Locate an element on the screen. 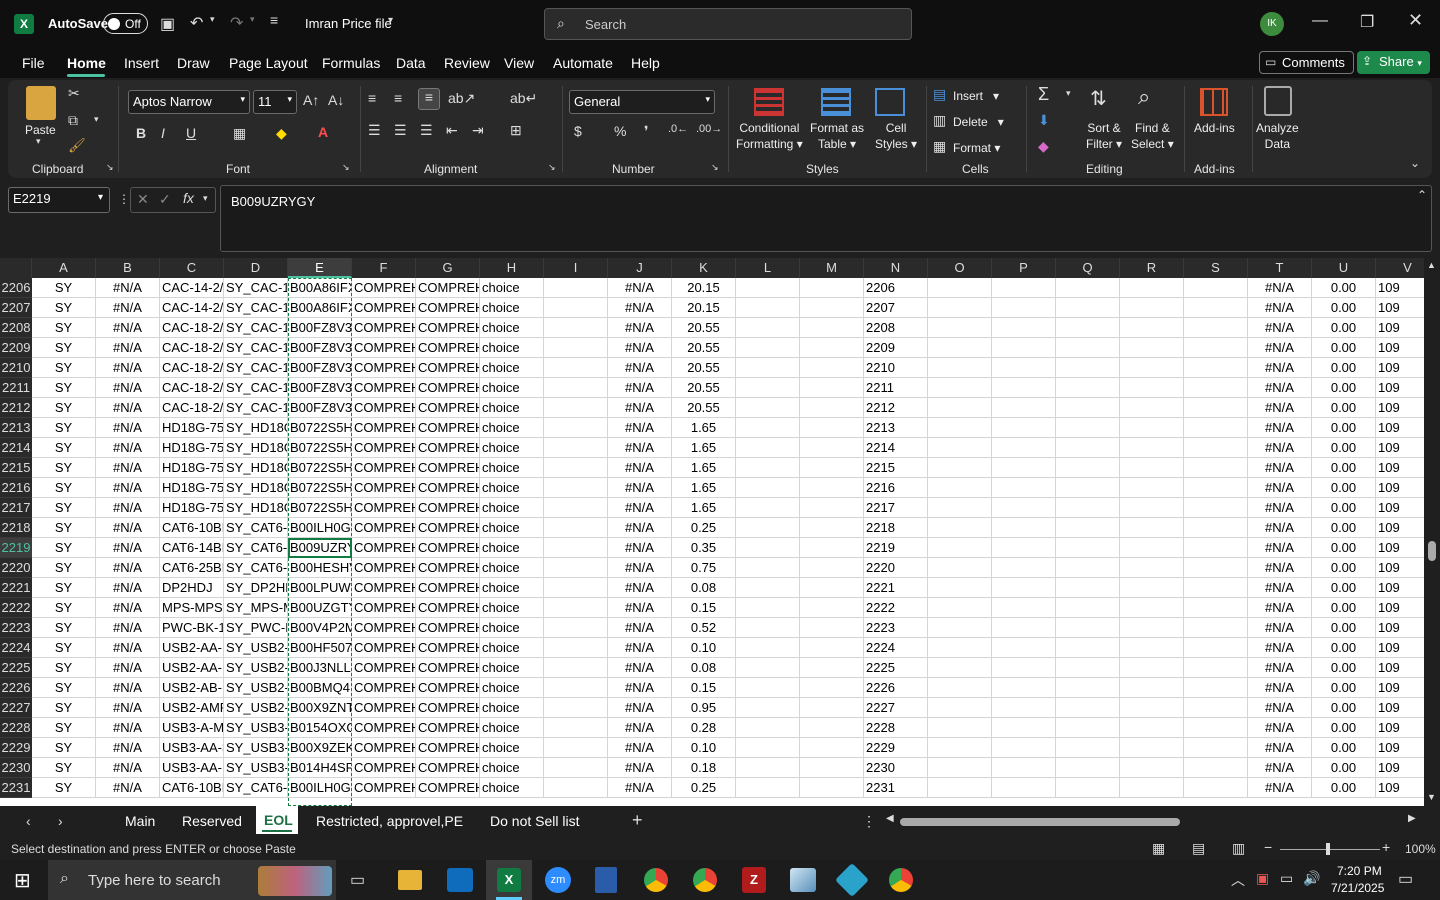  cell: SY_CAC-18 is located at coordinates (256, 328).